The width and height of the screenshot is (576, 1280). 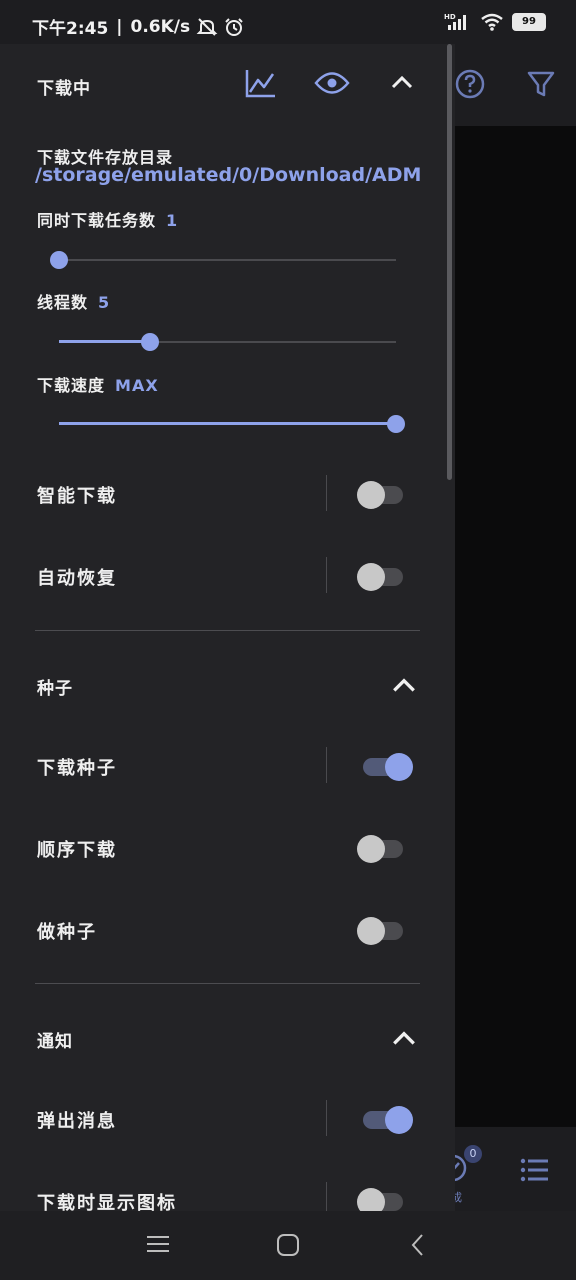 What do you see at coordinates (71, 385) in the screenshot?
I see `speed-text: 下载速度` at bounding box center [71, 385].